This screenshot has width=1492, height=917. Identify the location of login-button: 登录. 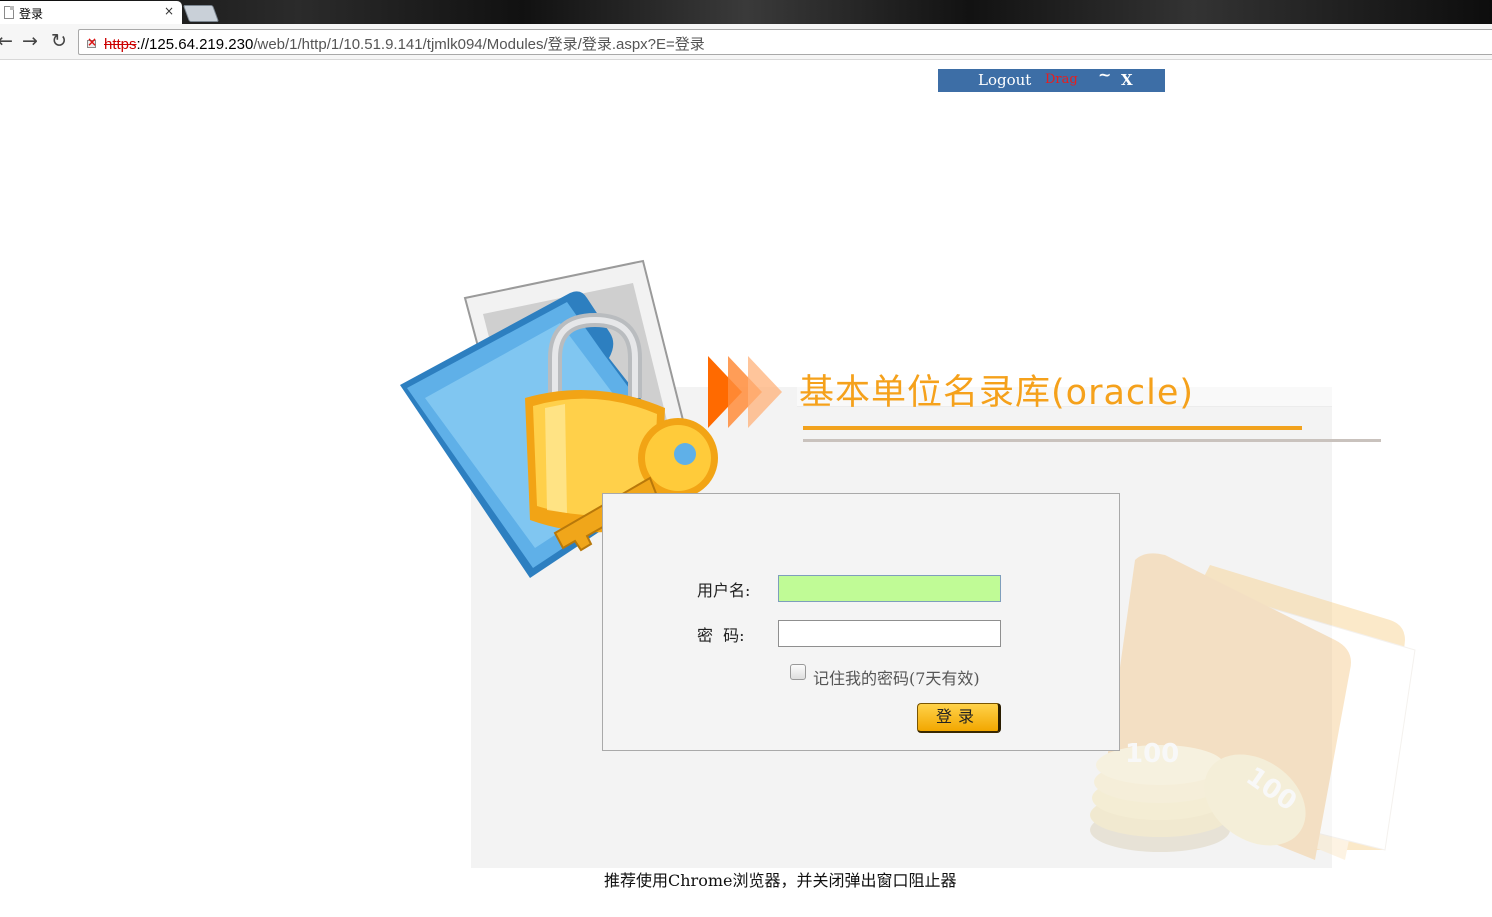
(959, 718).